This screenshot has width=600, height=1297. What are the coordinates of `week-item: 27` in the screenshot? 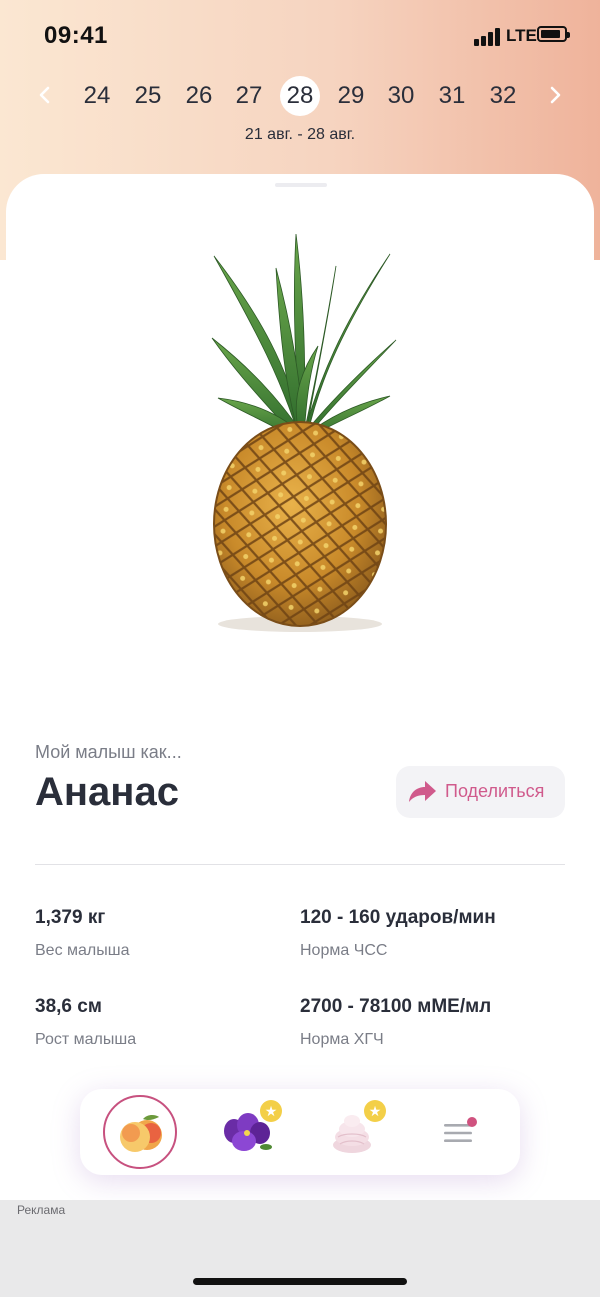 It's located at (249, 96).